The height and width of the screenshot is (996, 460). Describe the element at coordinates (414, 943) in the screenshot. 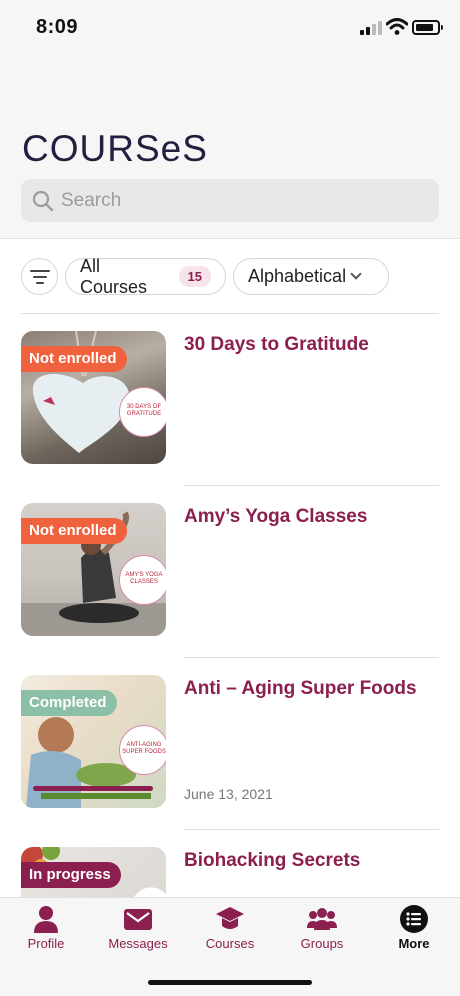

I see `tab-label: More` at that location.